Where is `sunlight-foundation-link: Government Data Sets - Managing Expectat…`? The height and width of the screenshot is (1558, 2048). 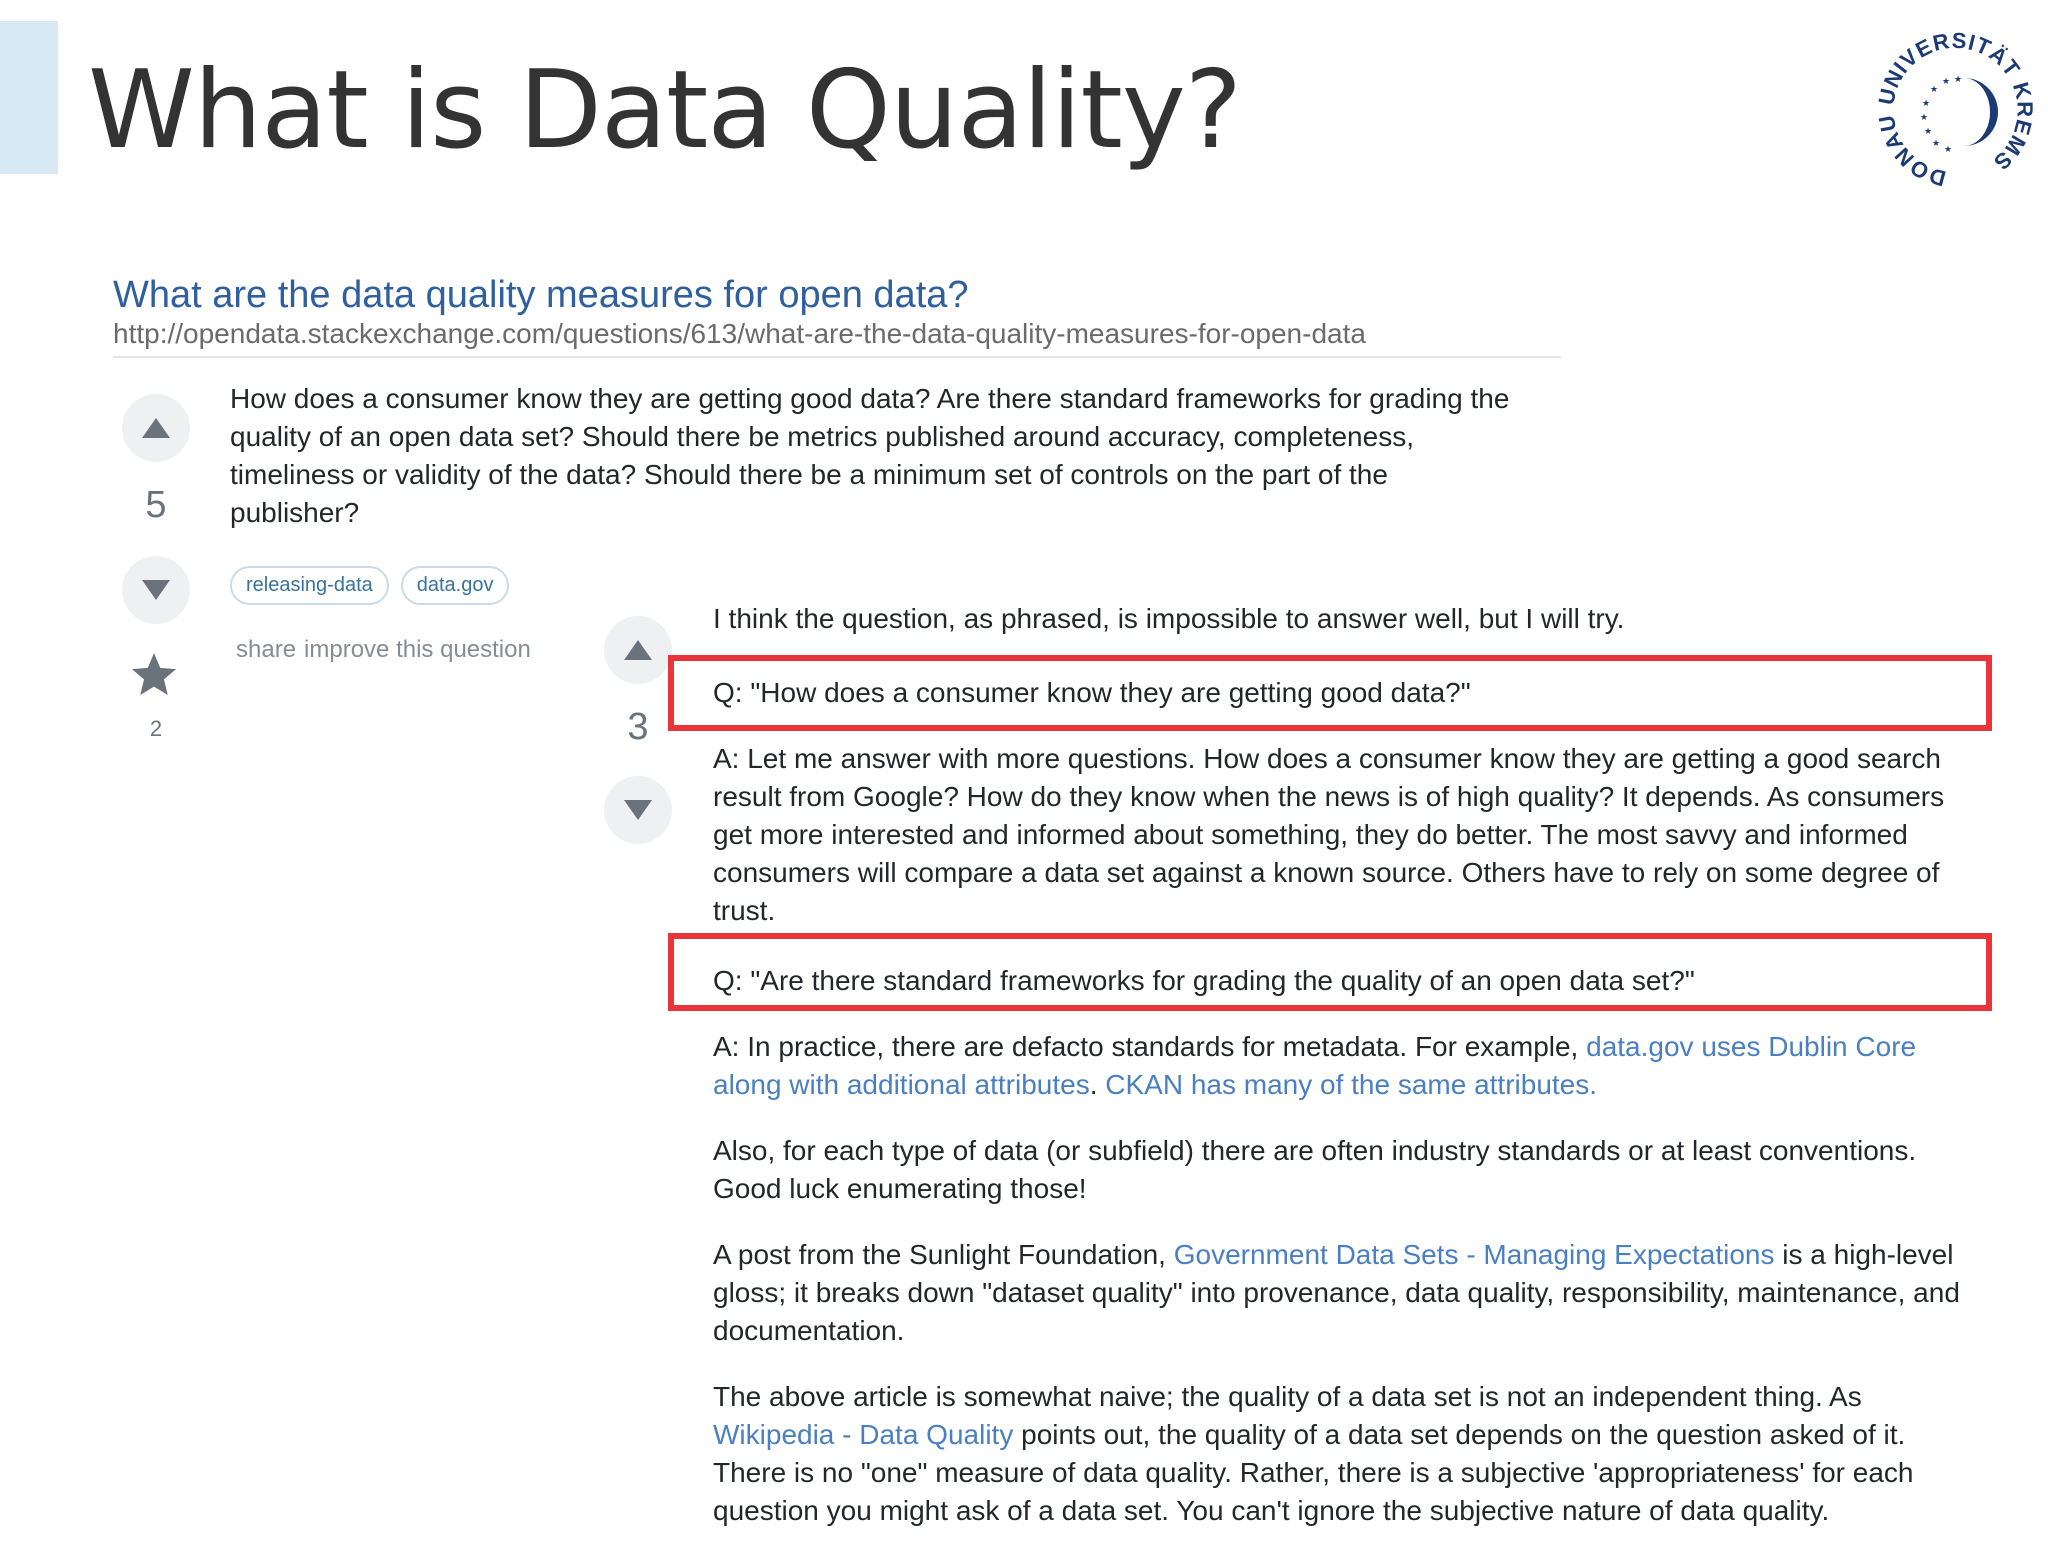 sunlight-foundation-link: Government Data Sets - Managing Expectat… is located at coordinates (1474, 1254).